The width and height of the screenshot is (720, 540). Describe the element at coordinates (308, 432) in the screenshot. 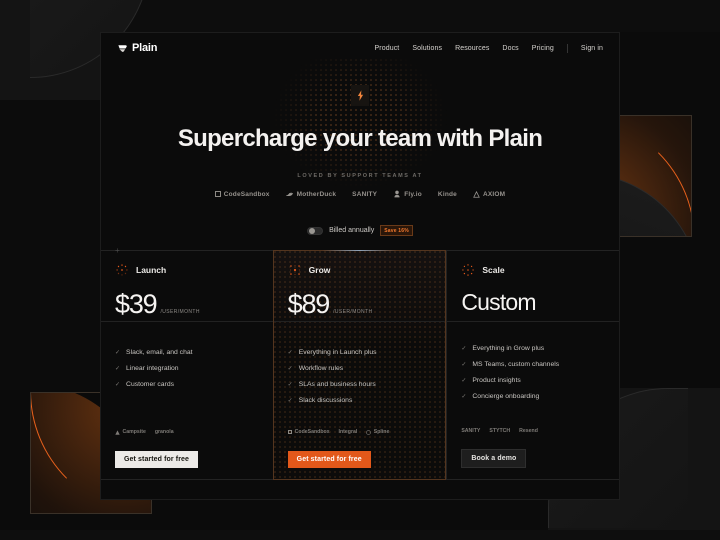

I see `foot-logo-codesandbox: CodeSandbox` at that location.